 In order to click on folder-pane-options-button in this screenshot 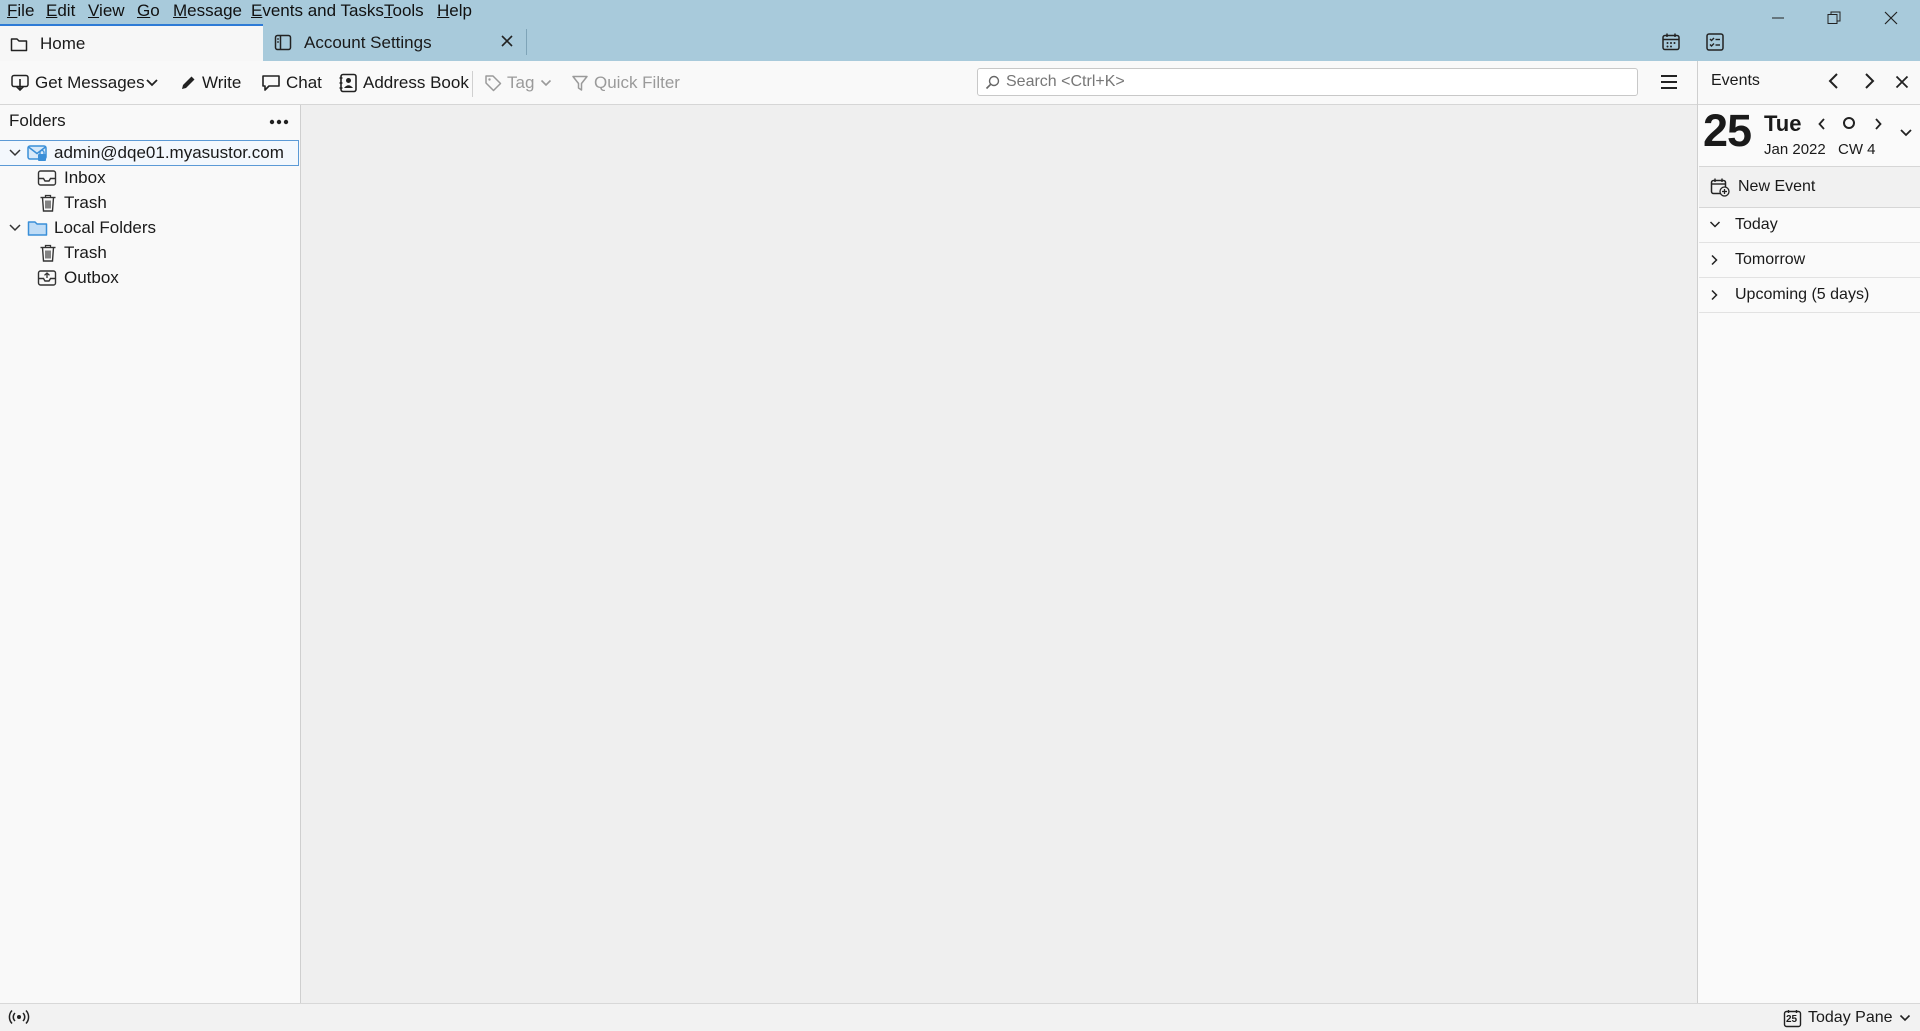, I will do `click(280, 122)`.